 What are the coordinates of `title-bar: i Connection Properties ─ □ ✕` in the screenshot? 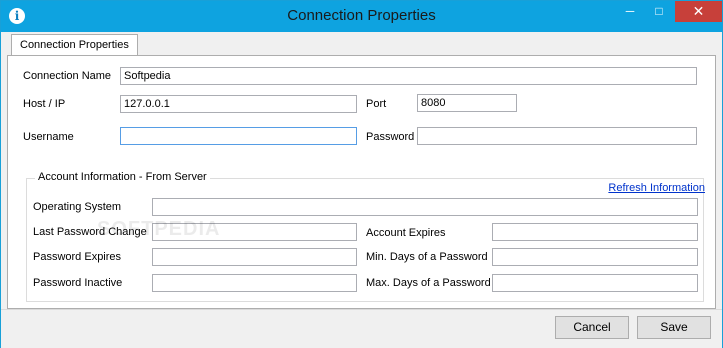 It's located at (361, 16).